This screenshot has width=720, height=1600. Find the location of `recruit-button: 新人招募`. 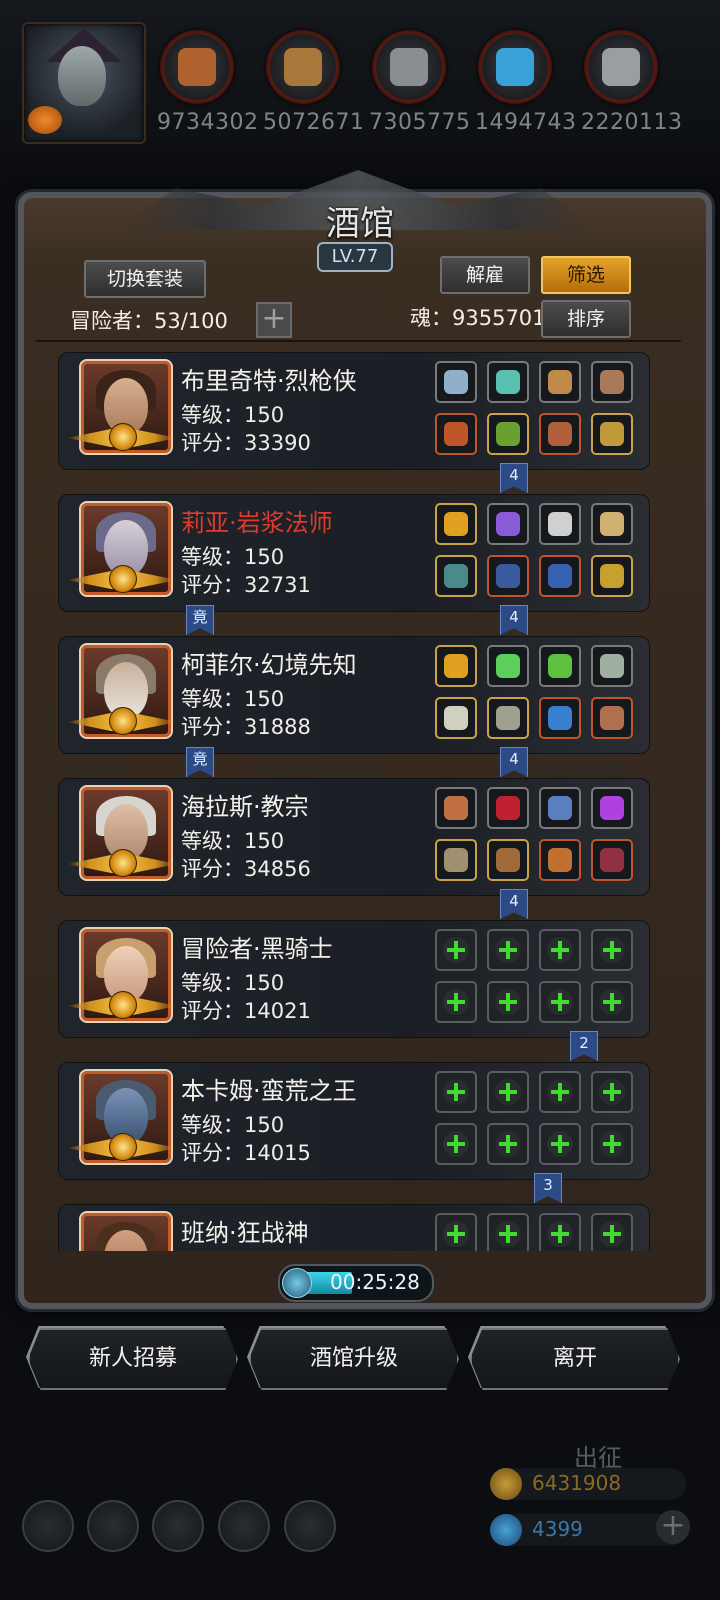

recruit-button: 新人招募 is located at coordinates (133, 1359).